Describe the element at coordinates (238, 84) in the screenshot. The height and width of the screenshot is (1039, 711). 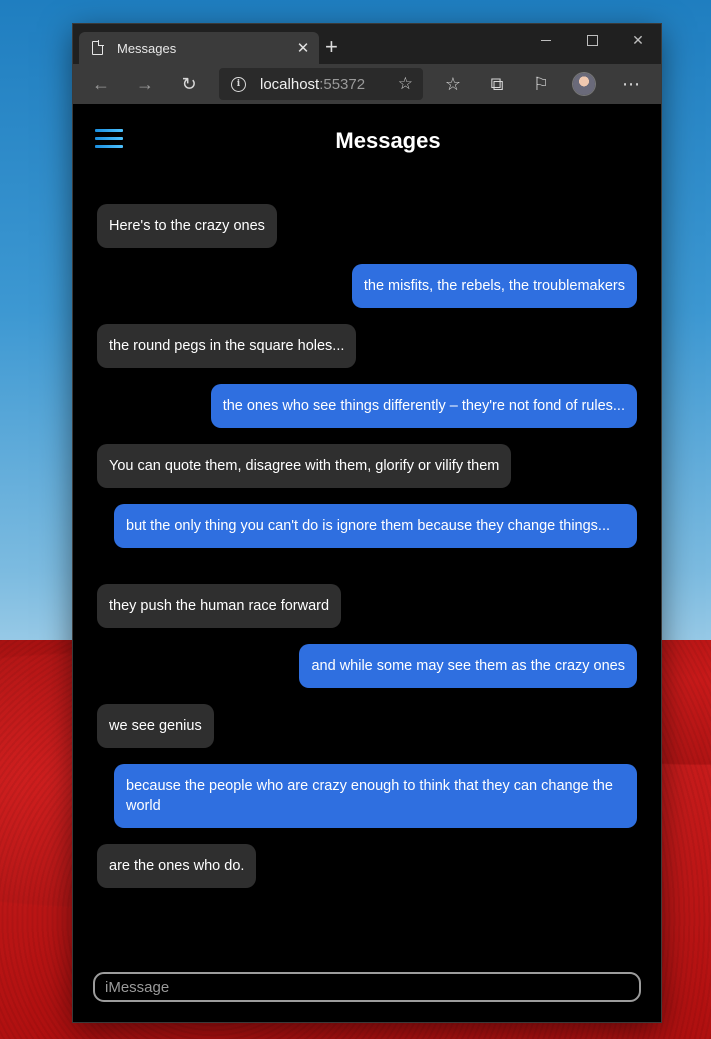
I see `site-info-icon: i` at that location.